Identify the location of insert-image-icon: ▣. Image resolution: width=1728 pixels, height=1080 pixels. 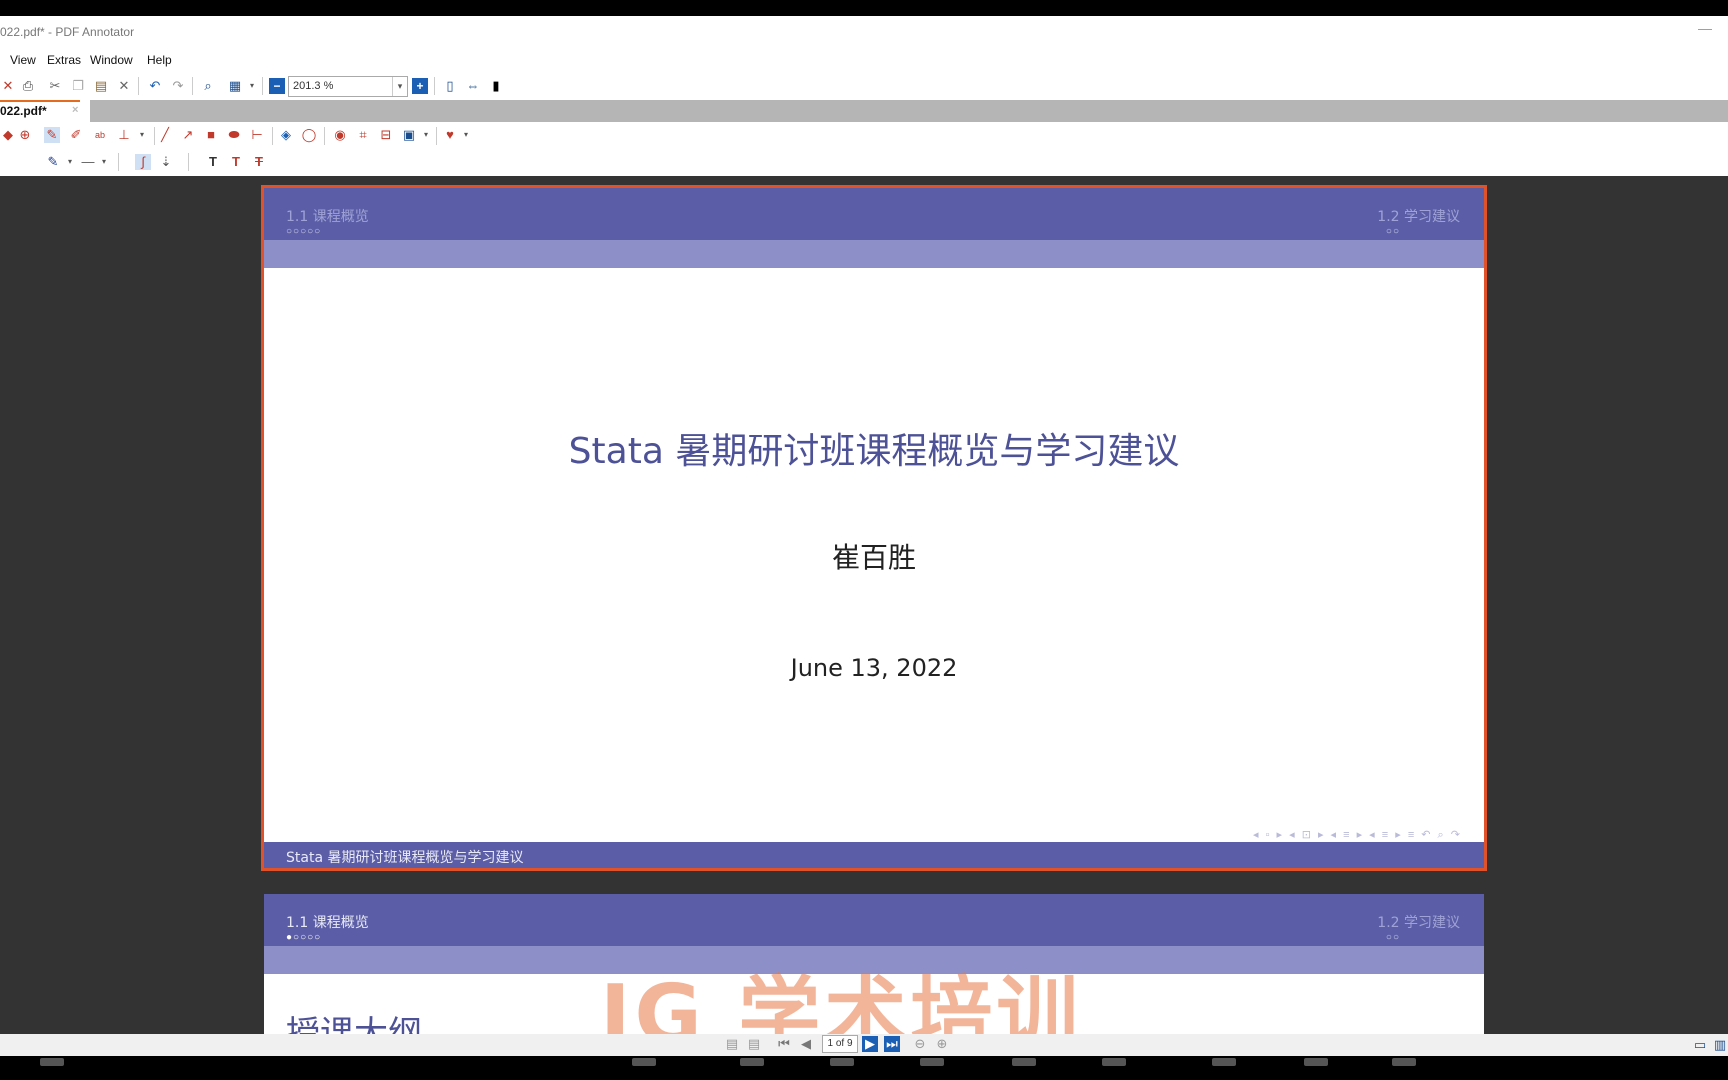
(409, 135).